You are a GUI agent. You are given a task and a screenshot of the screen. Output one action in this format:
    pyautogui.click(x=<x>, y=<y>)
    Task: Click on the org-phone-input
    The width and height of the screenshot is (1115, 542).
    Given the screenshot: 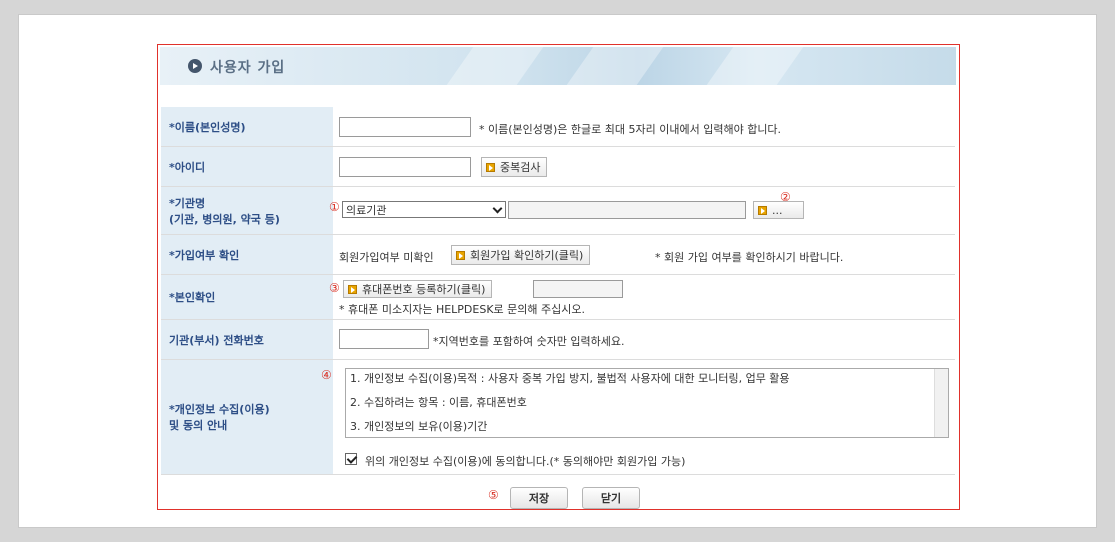 What is the action you would take?
    pyautogui.click(x=384, y=339)
    